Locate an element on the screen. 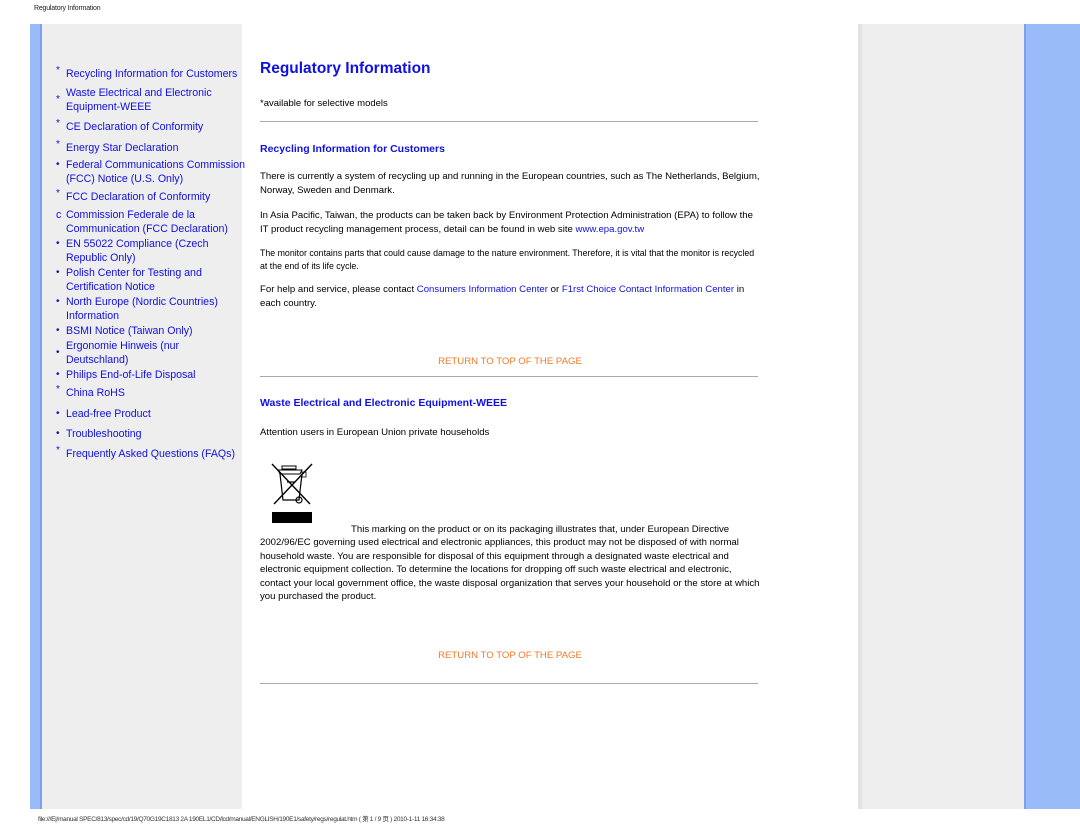  sidebar-item-troubleshooting: • Troubleshooting is located at coordinates (149, 434).